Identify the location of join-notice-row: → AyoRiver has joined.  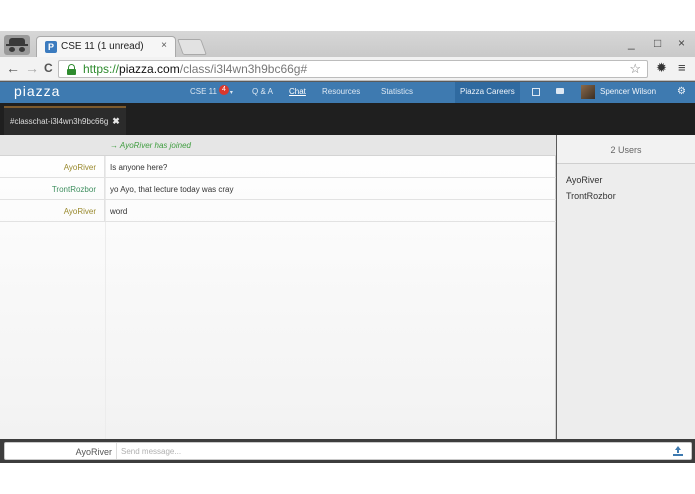
(278, 145).